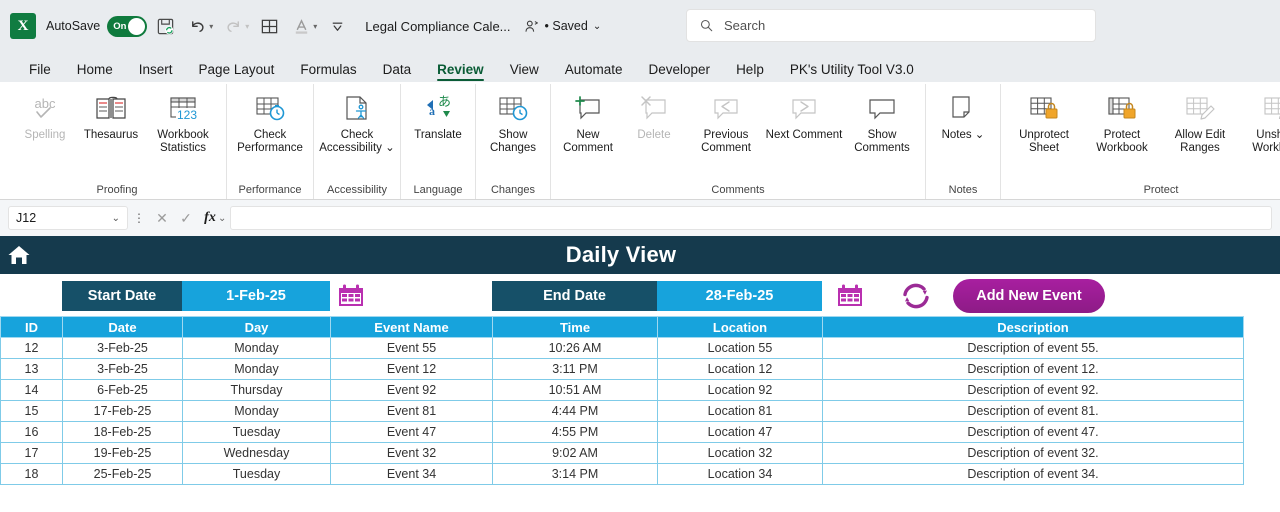  Describe the element at coordinates (122, 432) in the screenshot. I see `cell-date: 18-Feb-25` at that location.